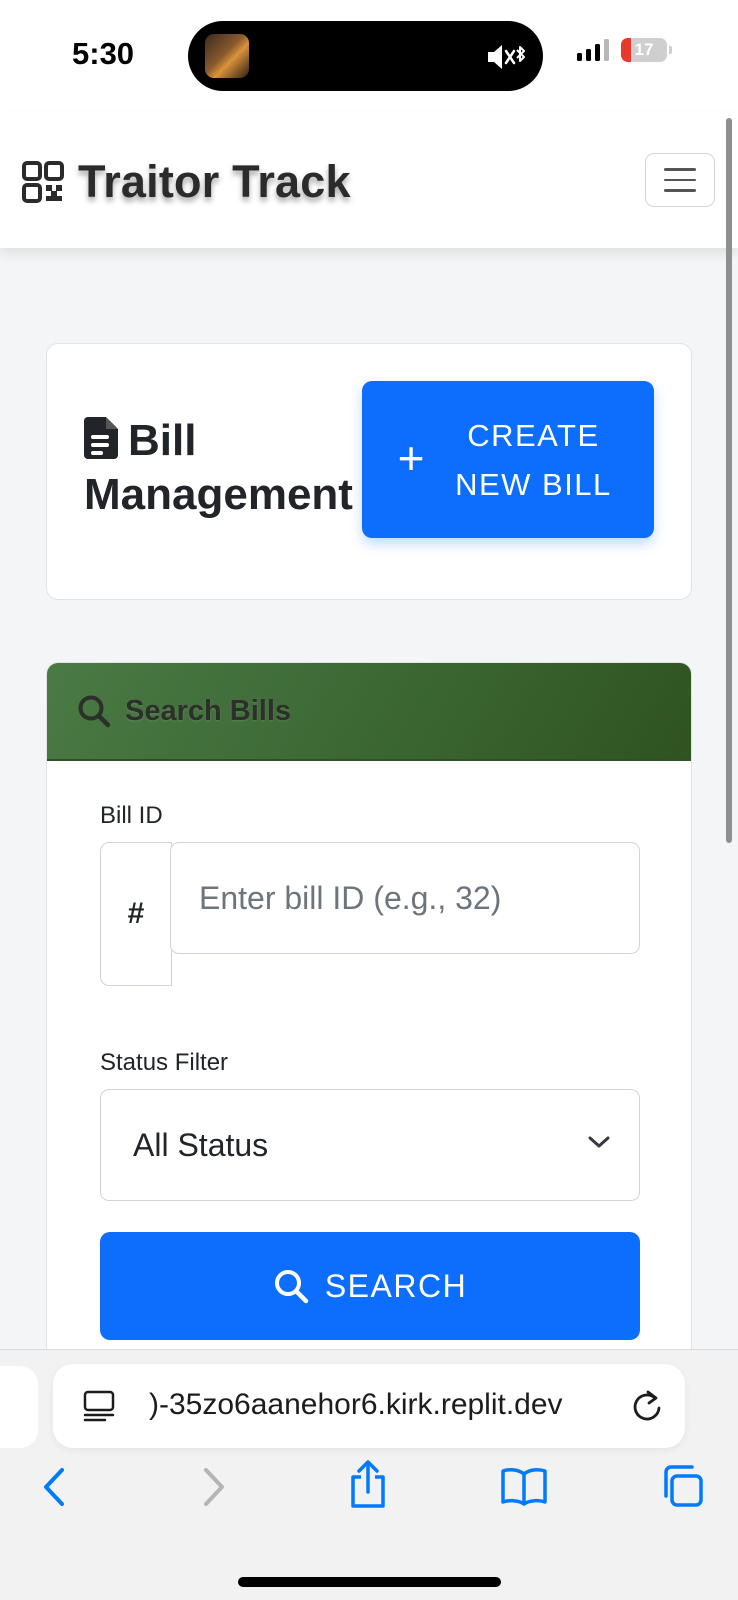  I want to click on previous-tab-preview, so click(19, 1407).